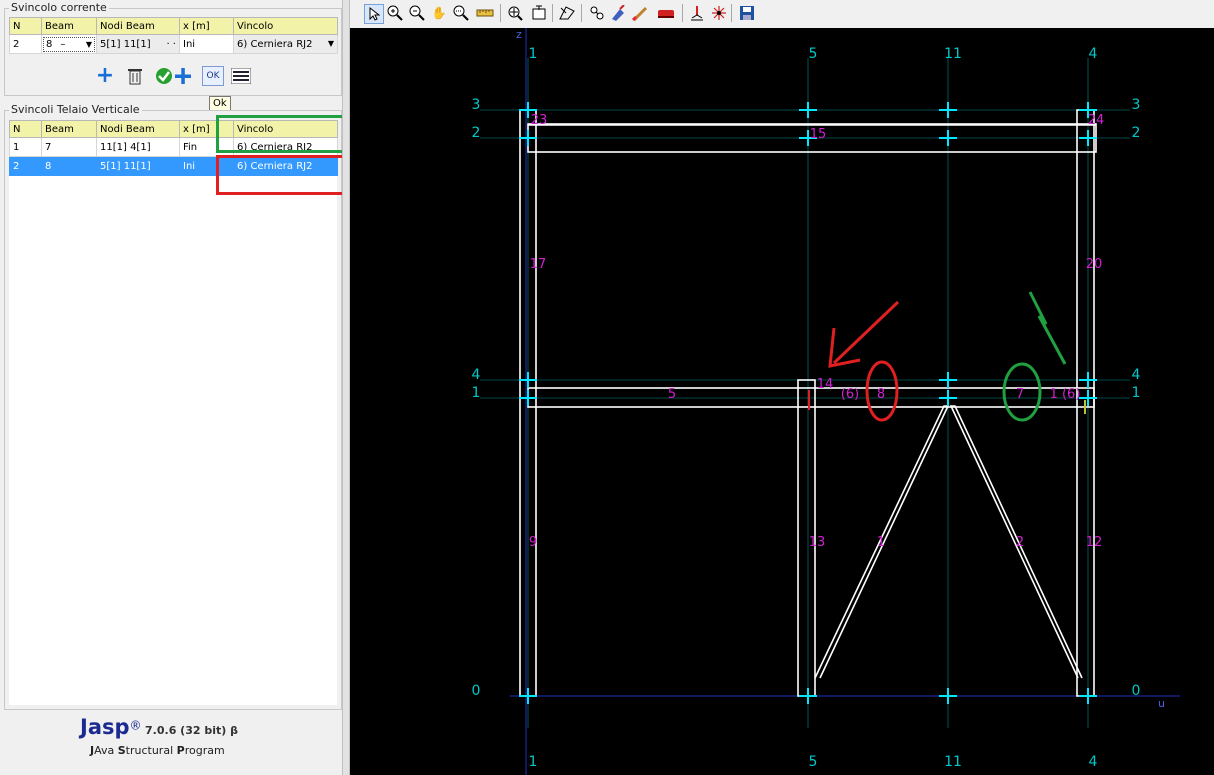 The image size is (1214, 775). I want to click on tagline-part: S, so click(121, 750).